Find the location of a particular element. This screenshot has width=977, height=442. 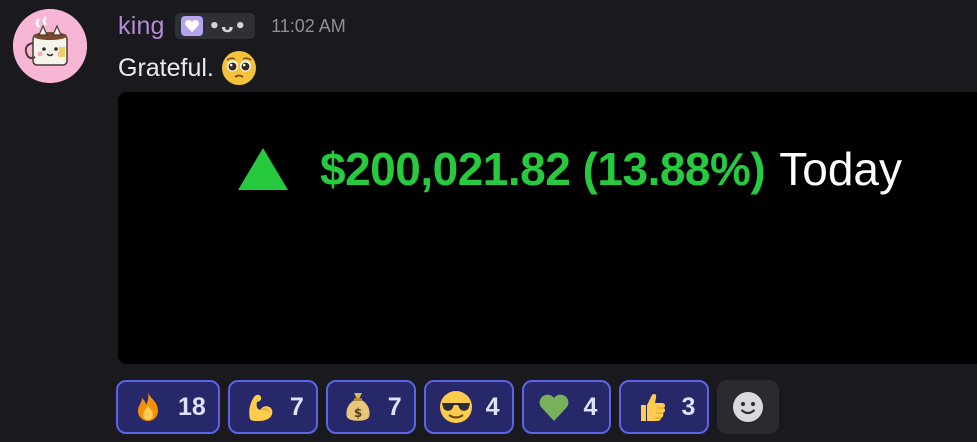

message-text: Grateful. is located at coordinates (166, 67).